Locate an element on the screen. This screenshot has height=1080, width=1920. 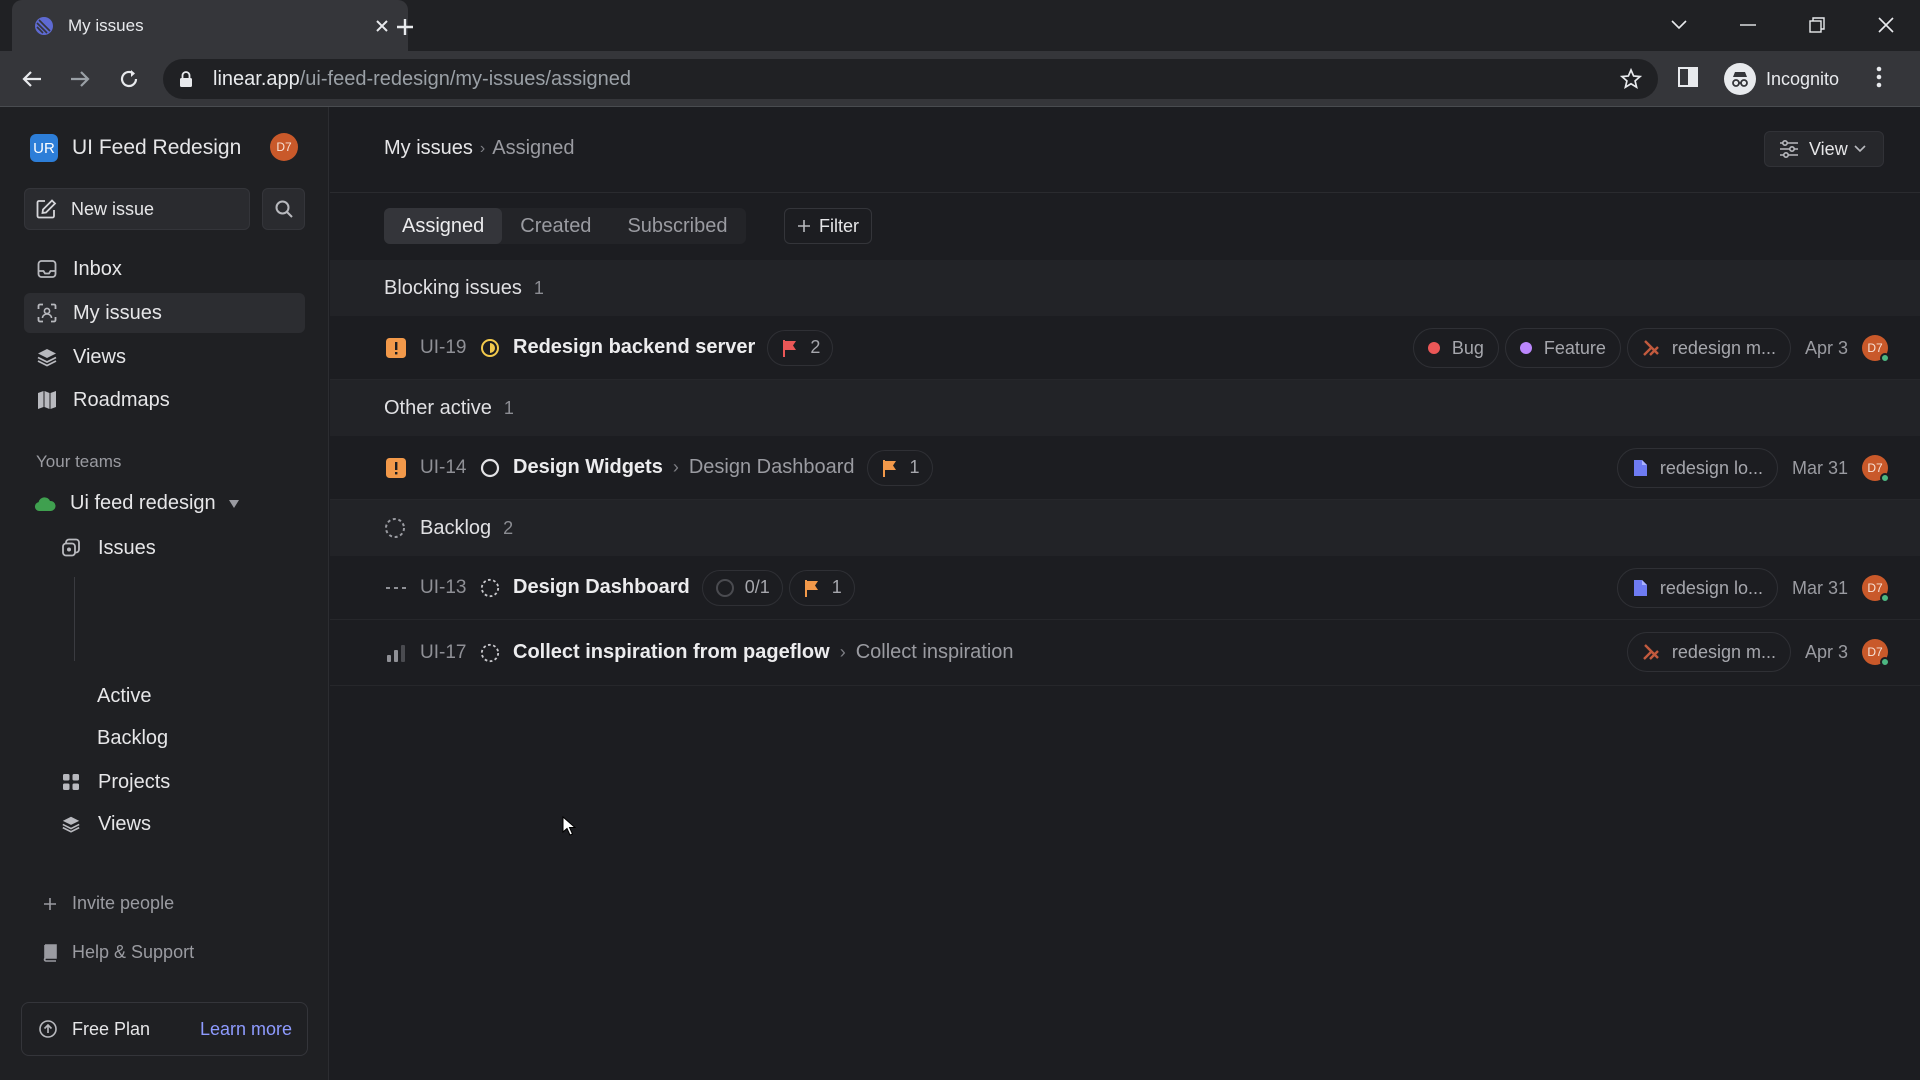
group-header-other-active: Other active 1 is located at coordinates (1125, 408).